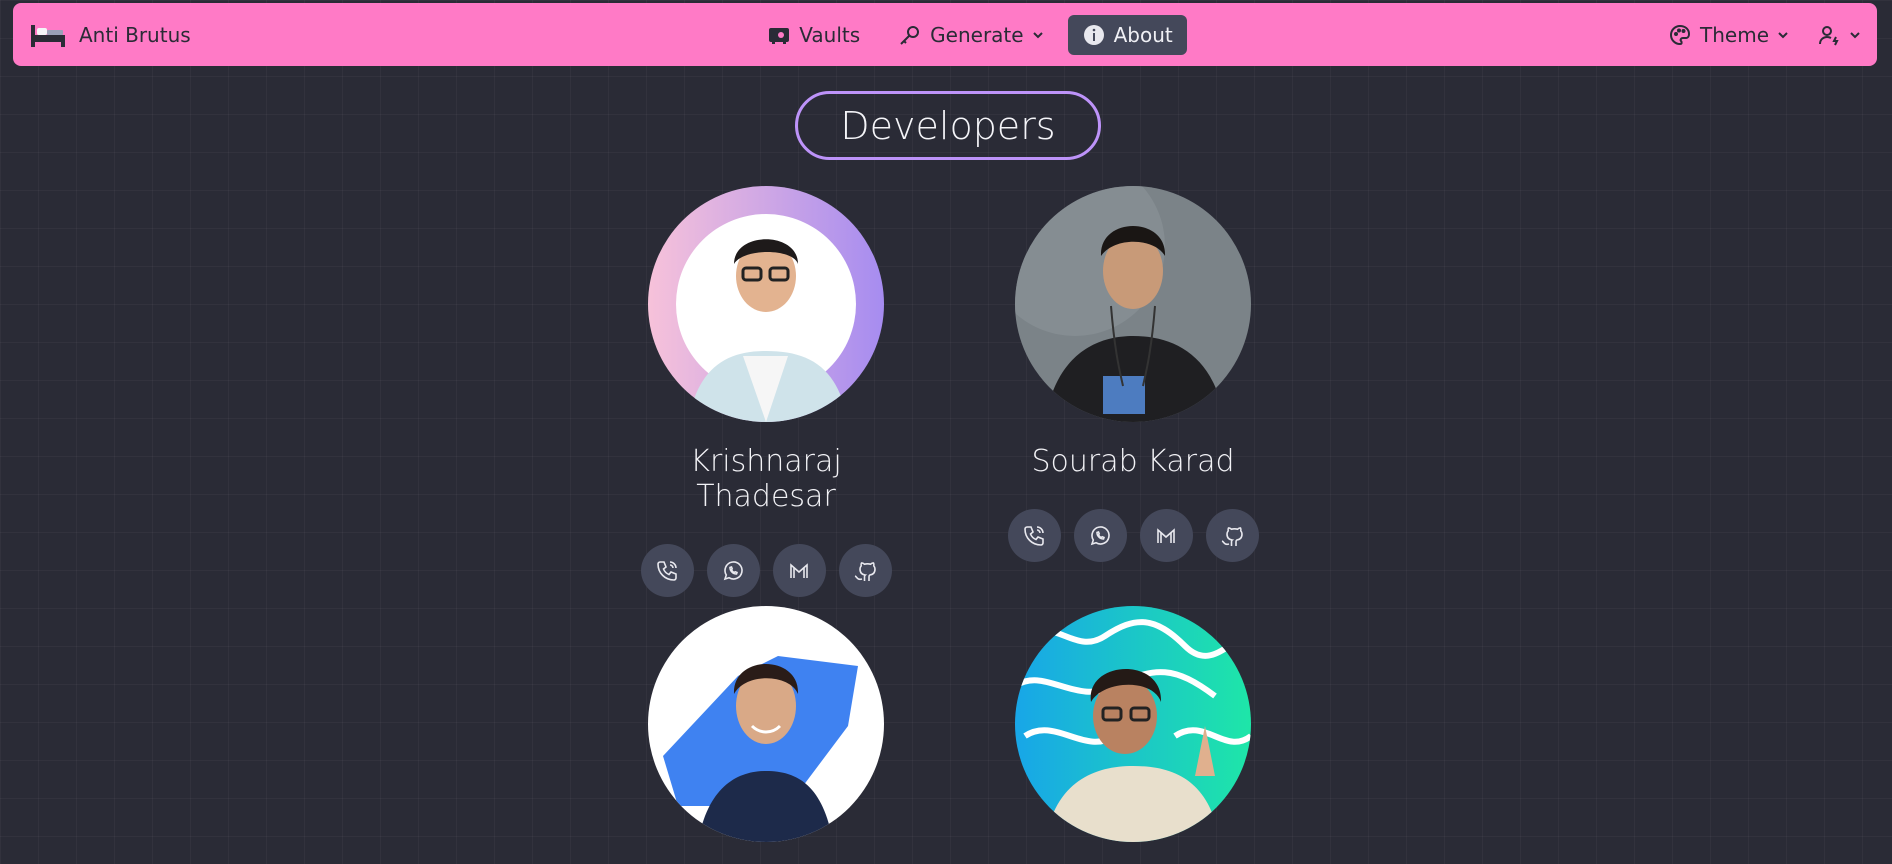  Describe the element at coordinates (830, 34) in the screenshot. I see `nav-vaults-label: Vaults` at that location.